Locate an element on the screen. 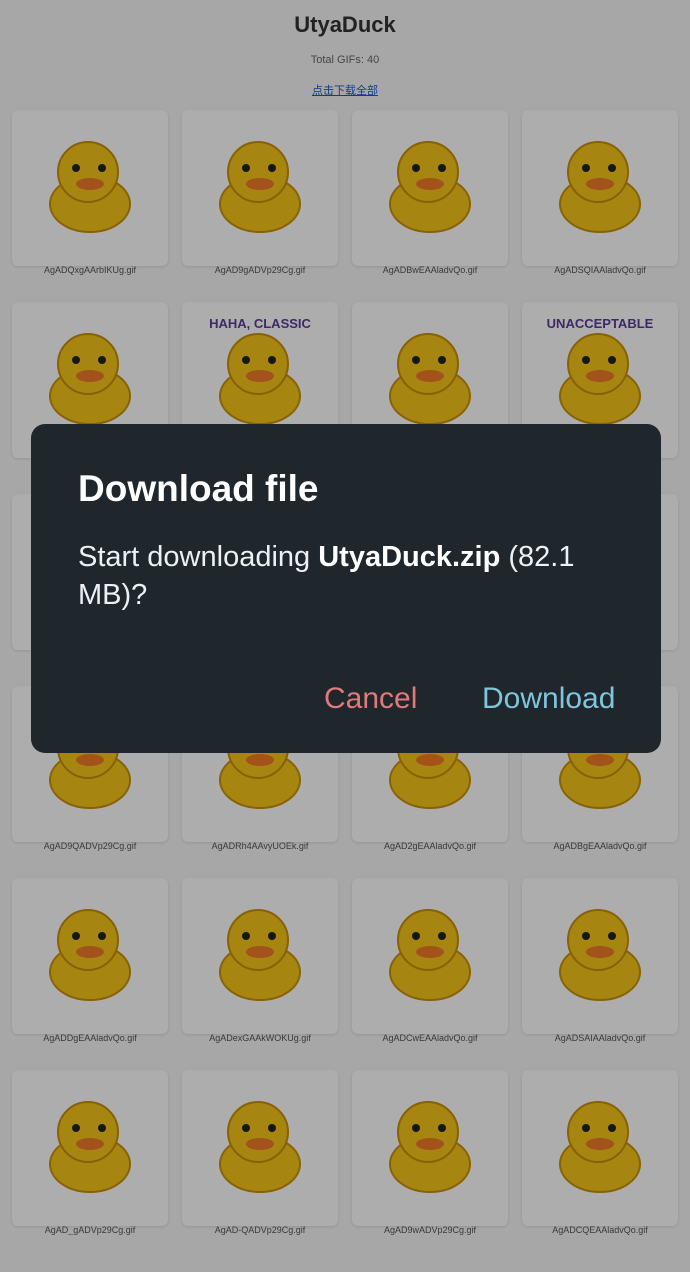 The image size is (690, 1272). dialog-title: Download file is located at coordinates (198, 488).